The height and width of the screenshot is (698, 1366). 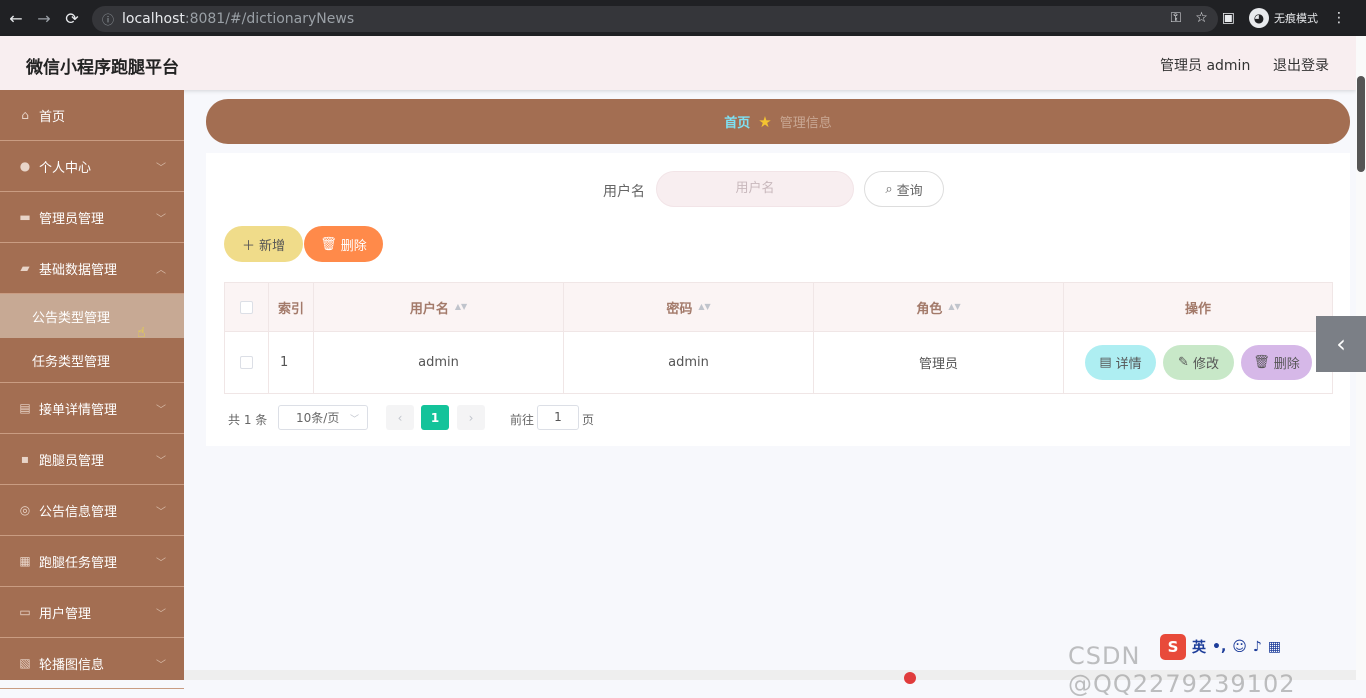 What do you see at coordinates (72, 665) in the screenshot?
I see `sidebar-item-label: 轮播图信息` at bounding box center [72, 665].